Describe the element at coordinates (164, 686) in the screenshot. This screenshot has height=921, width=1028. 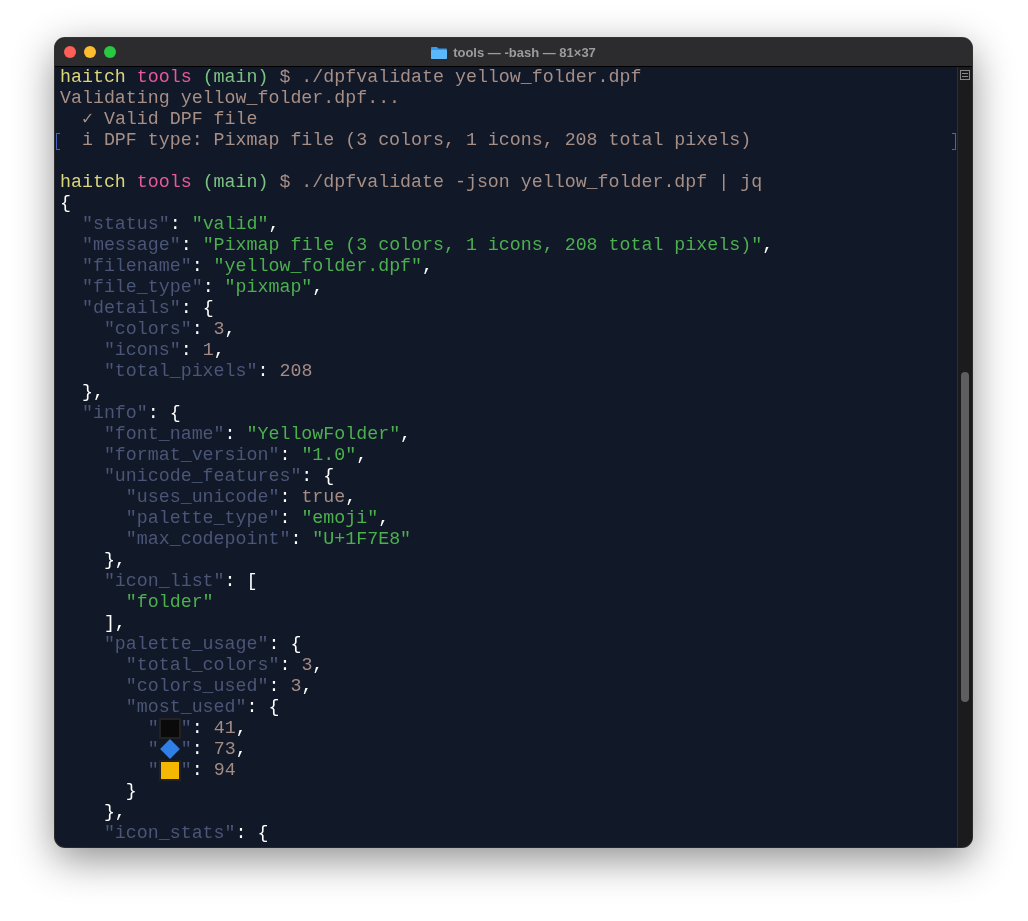
I see `json-key: "colors_used"` at that location.